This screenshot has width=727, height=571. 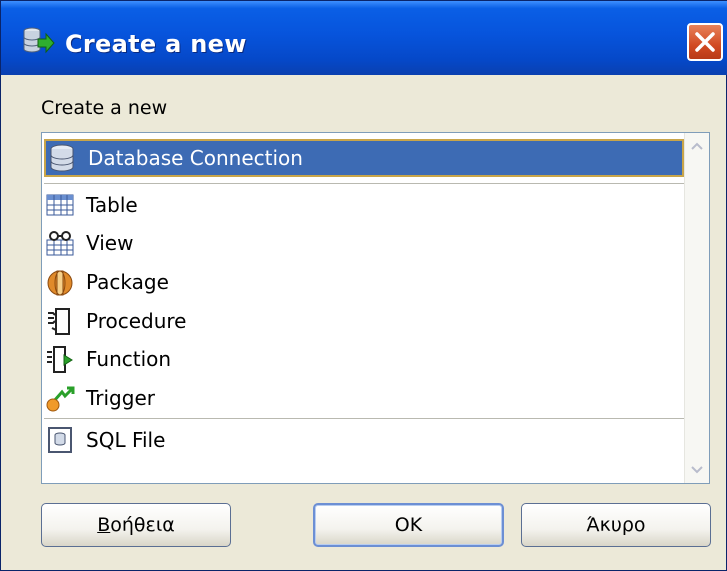 I want to click on scroll-down-button, so click(x=697, y=470).